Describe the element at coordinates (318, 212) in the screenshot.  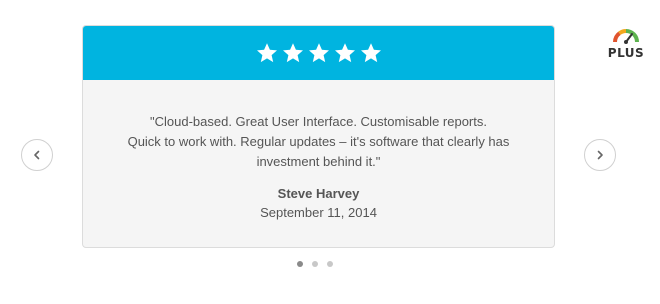
I see `testimonial-date: September 11, 2014` at that location.